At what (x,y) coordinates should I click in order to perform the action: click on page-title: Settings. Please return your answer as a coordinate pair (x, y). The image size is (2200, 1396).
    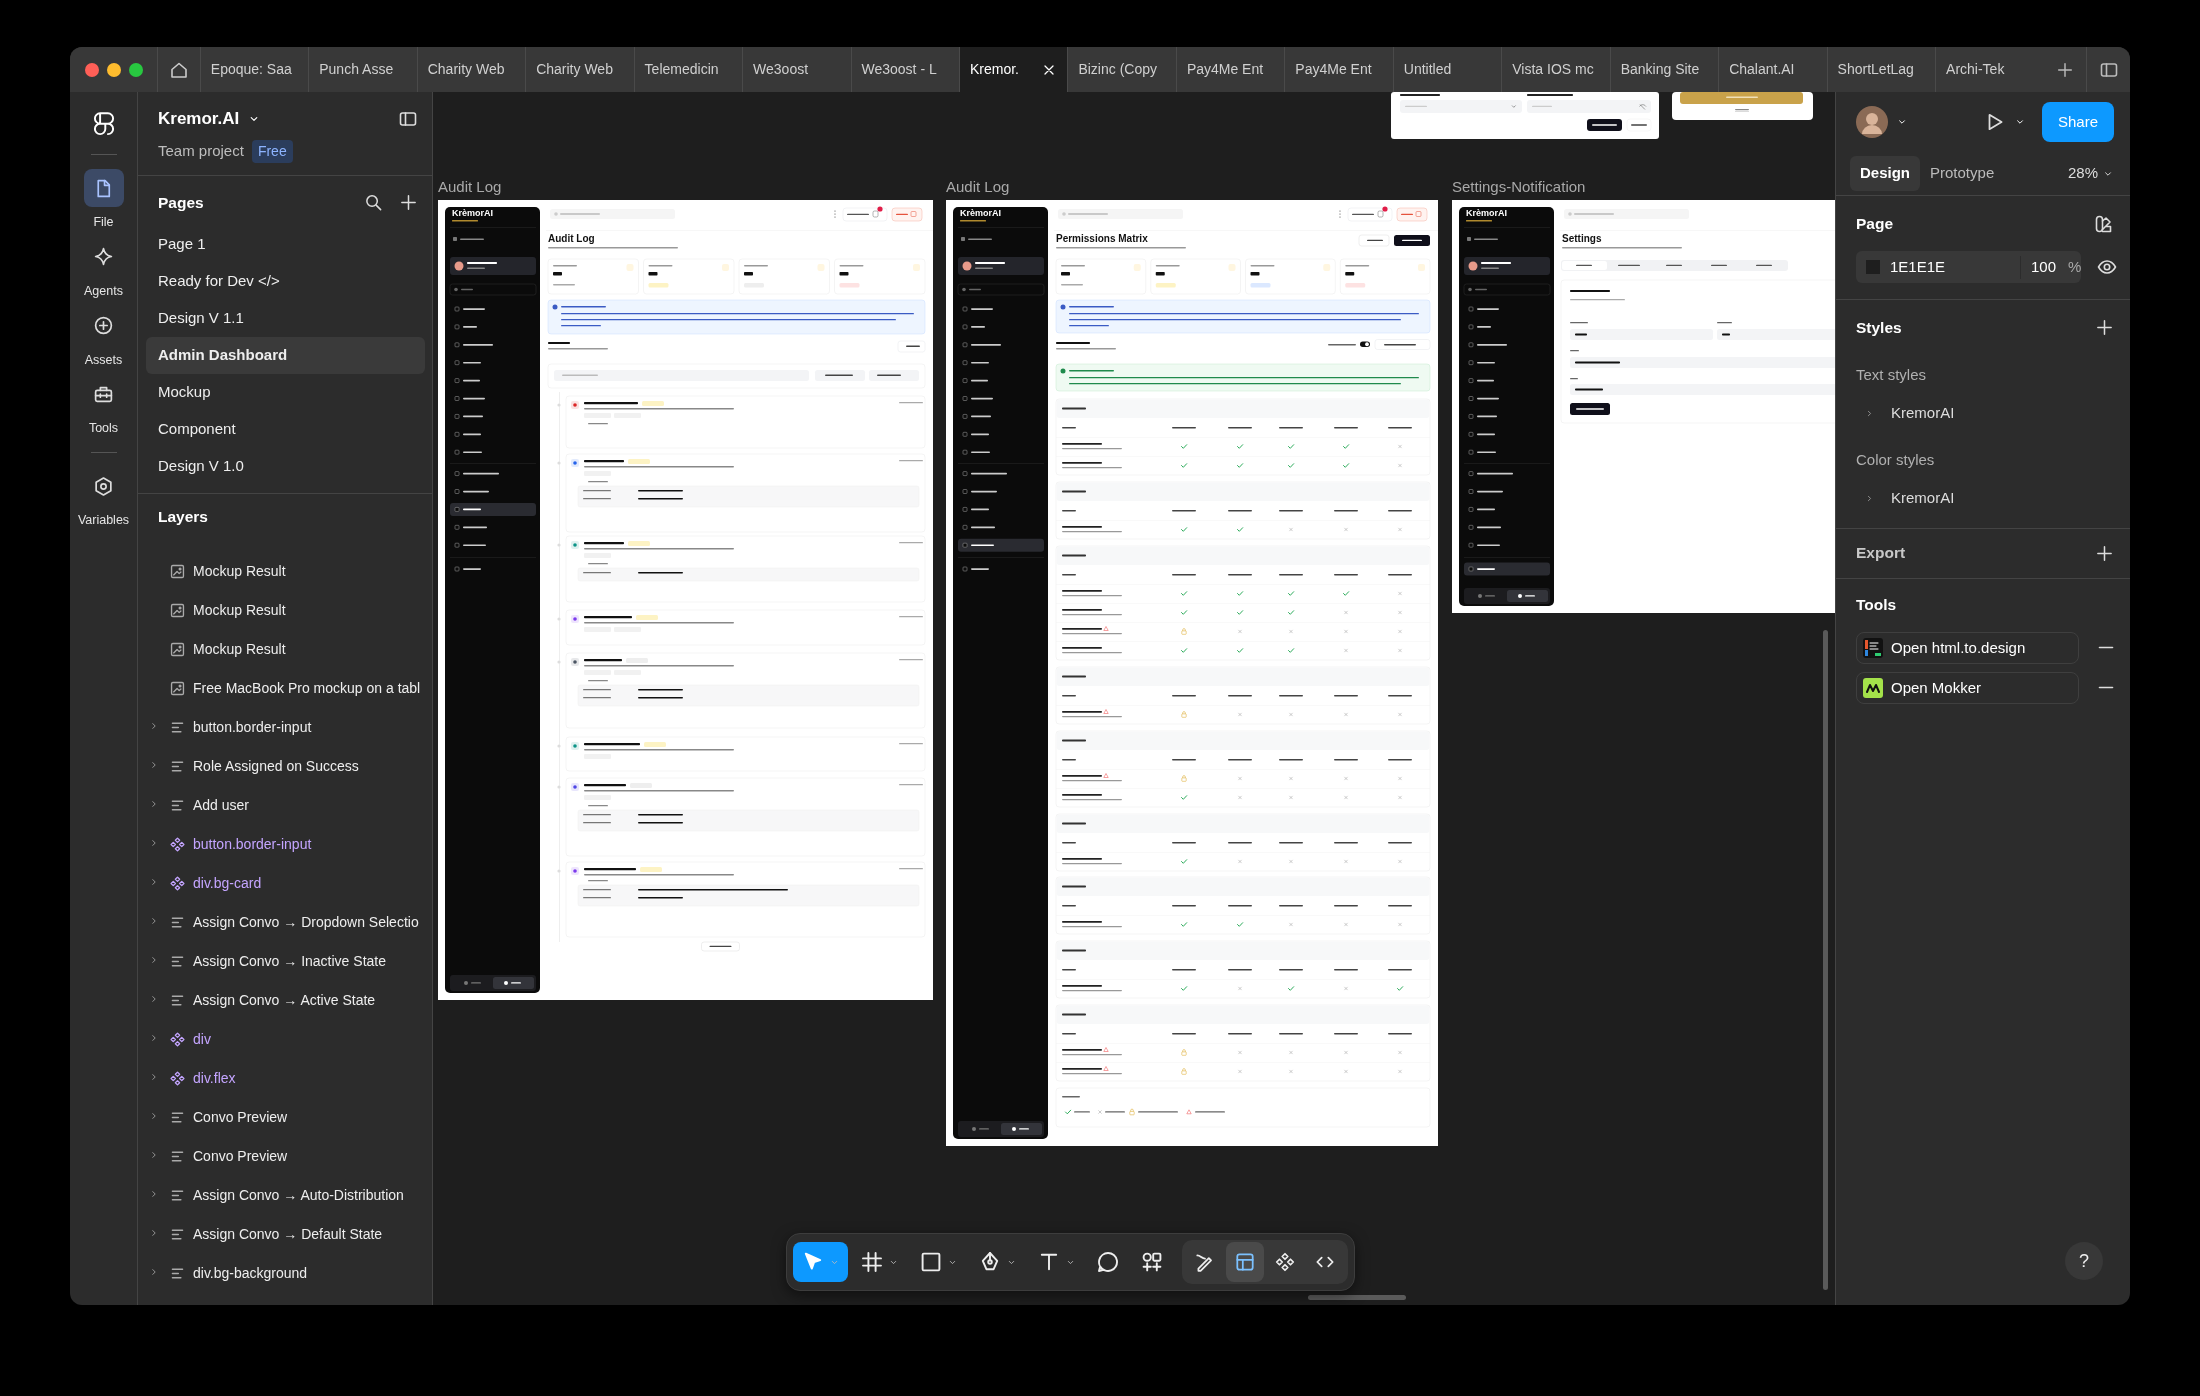
    Looking at the image, I should click on (1582, 239).